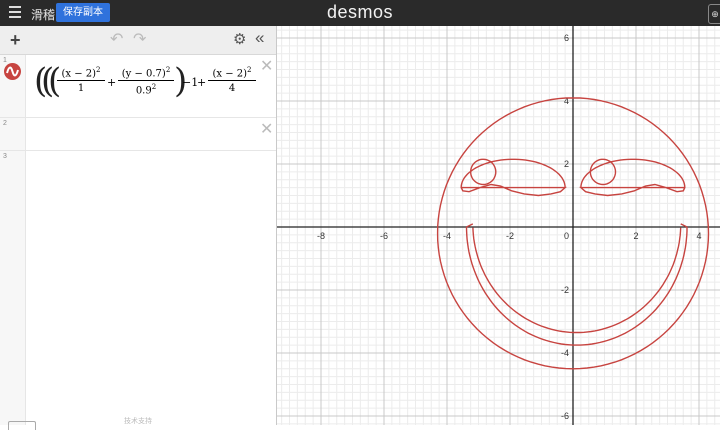 Image resolution: width=720 pixels, height=430 pixels. What do you see at coordinates (190, 82) in the screenshot?
I see `minus-one: −1` at bounding box center [190, 82].